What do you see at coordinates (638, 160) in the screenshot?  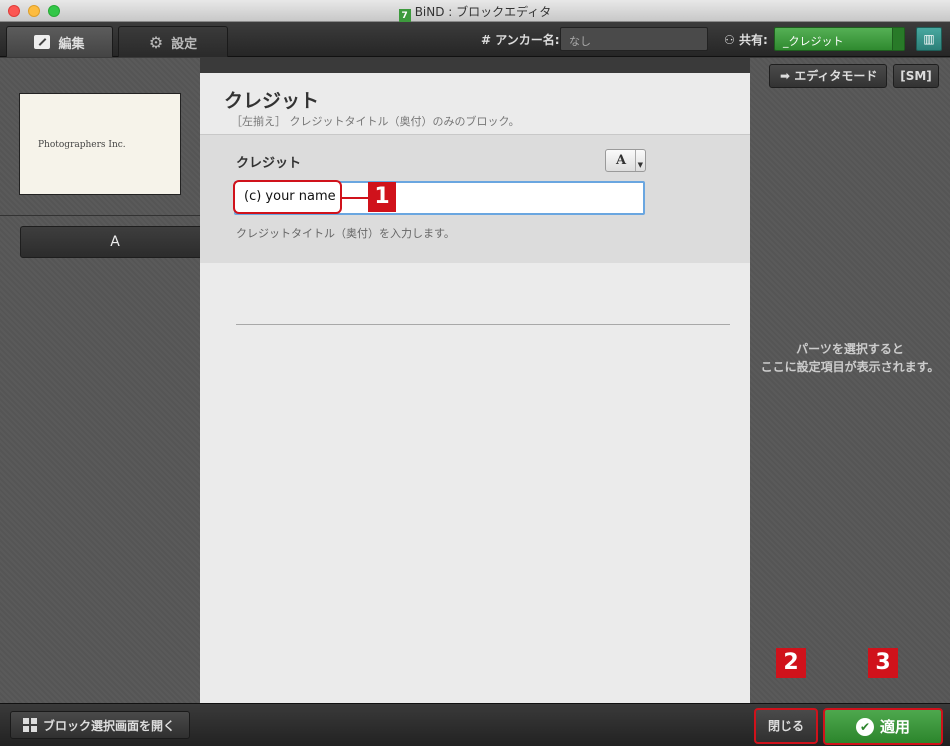 I see `chevron-down-icon: ▼` at bounding box center [638, 160].